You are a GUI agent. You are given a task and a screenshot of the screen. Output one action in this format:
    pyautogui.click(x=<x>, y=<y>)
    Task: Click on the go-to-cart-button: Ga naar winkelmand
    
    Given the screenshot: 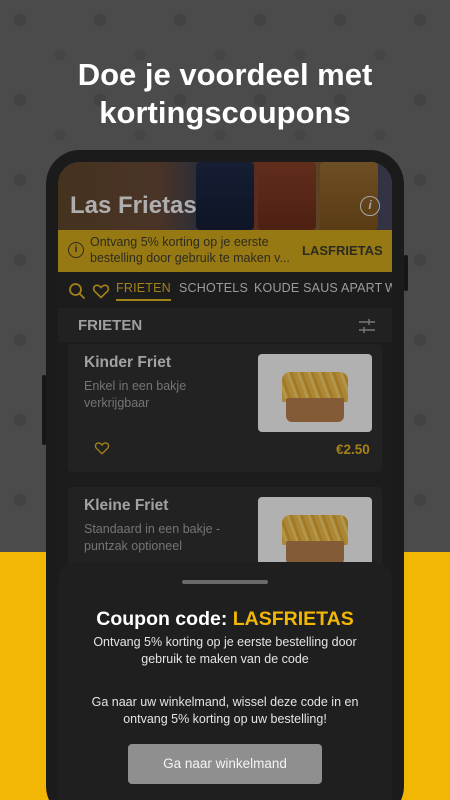 What is the action you would take?
    pyautogui.click(x=225, y=764)
    